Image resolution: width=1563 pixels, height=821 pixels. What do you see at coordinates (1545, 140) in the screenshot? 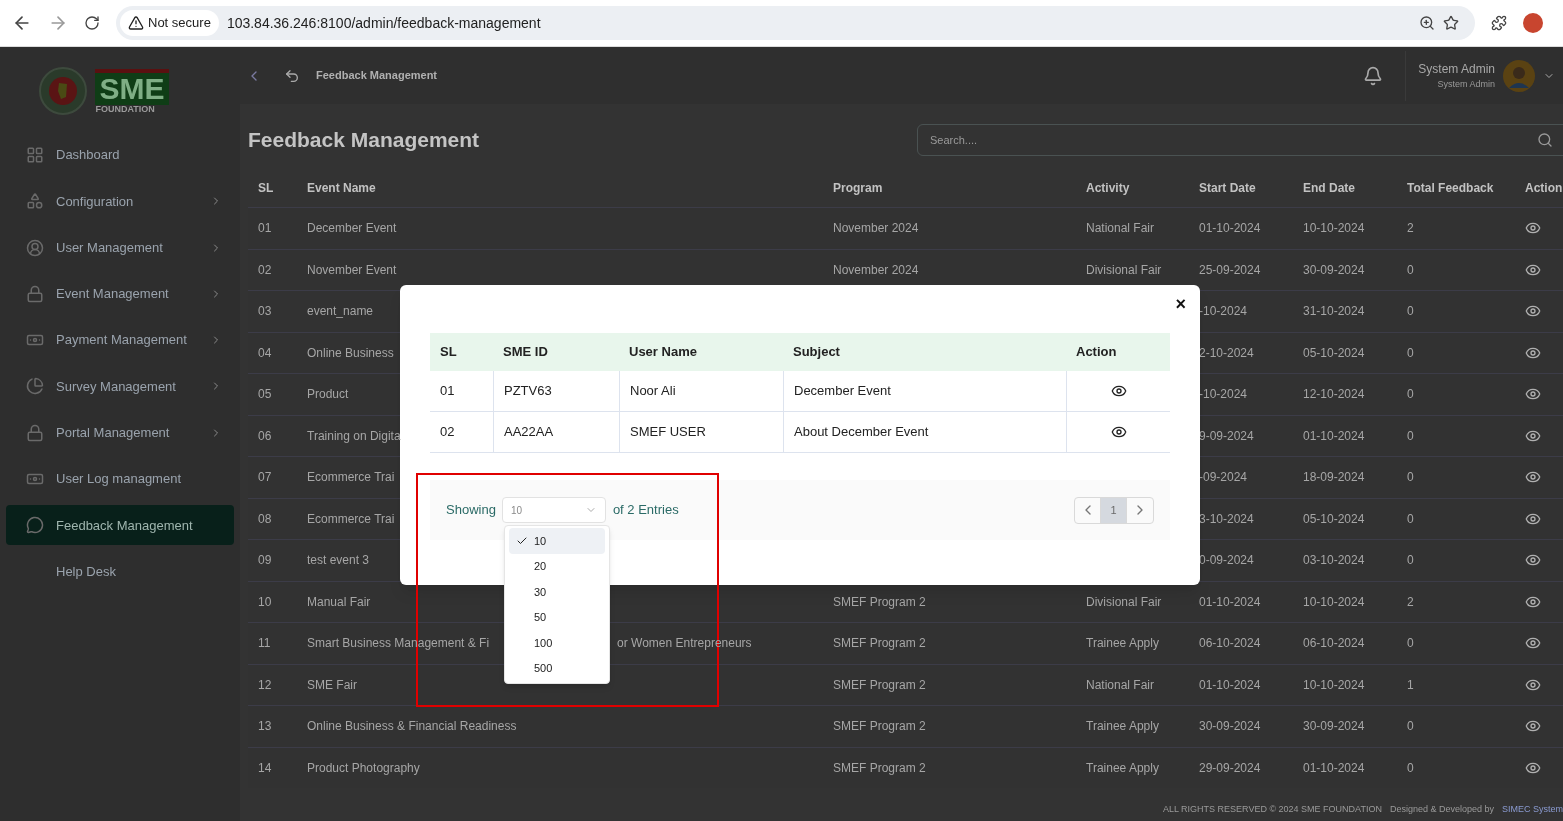
I see `search-icon` at bounding box center [1545, 140].